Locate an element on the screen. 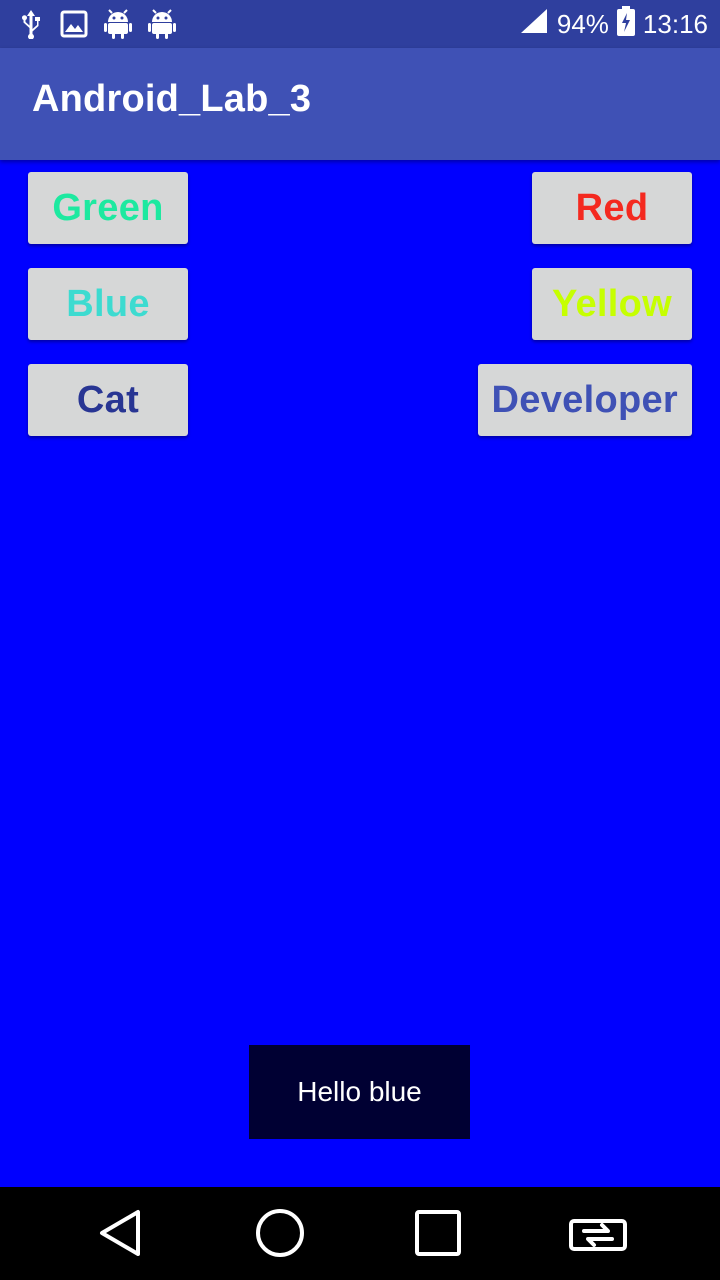 The width and height of the screenshot is (720, 1280). home-icon is located at coordinates (280, 1235).